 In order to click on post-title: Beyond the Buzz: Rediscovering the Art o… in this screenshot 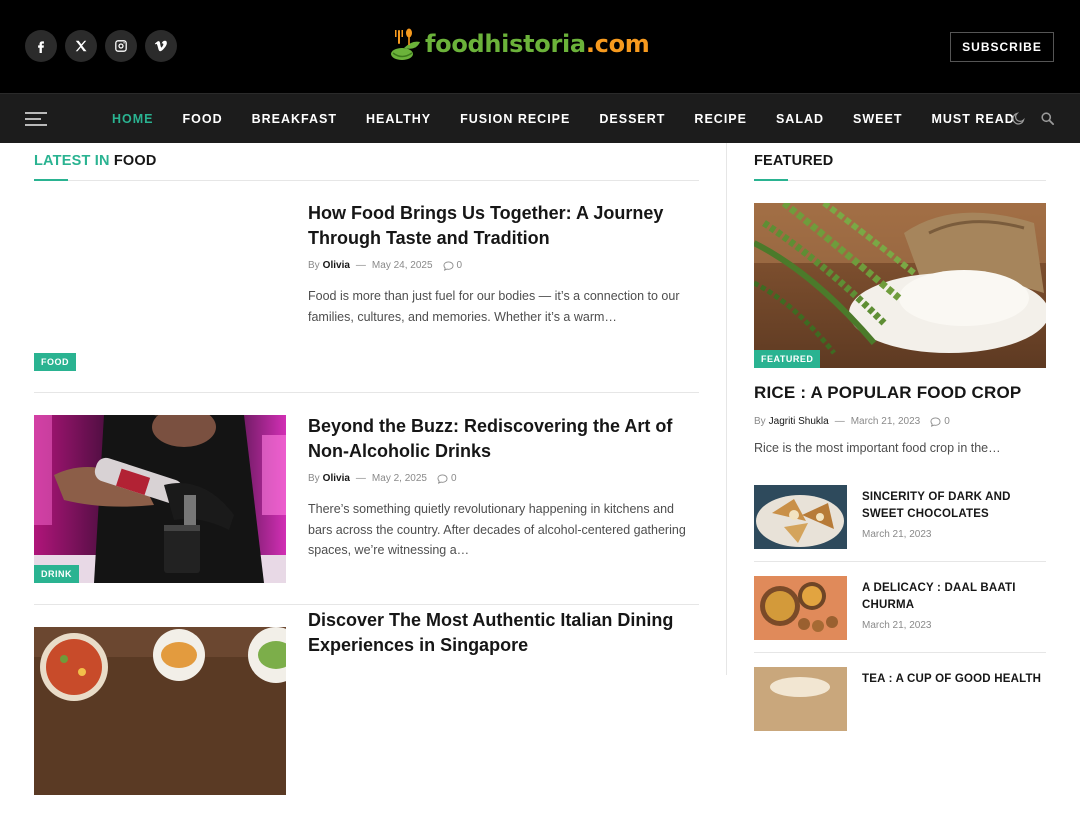, I will do `click(504, 439)`.